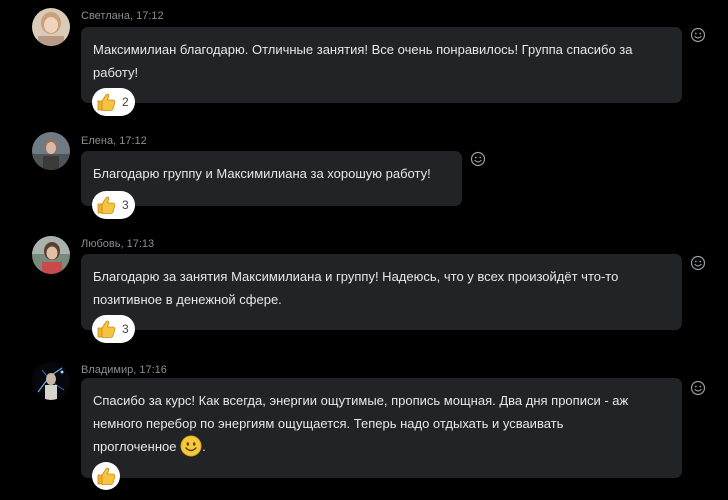 The image size is (728, 500). I want to click on reaction-badge, so click(106, 476).